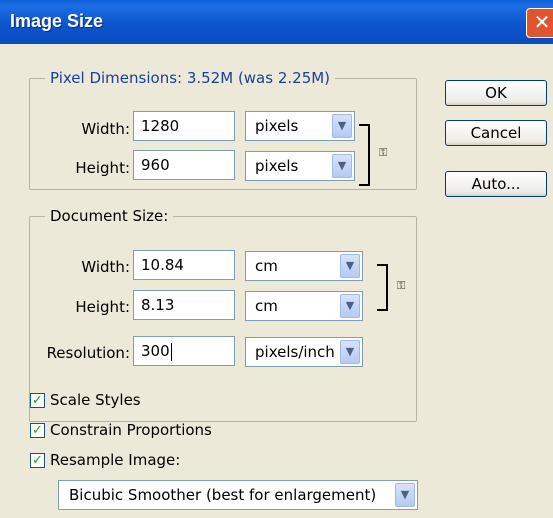 The width and height of the screenshot is (553, 518). What do you see at coordinates (184, 126) in the screenshot?
I see `pixel-width-input: 1280` at bounding box center [184, 126].